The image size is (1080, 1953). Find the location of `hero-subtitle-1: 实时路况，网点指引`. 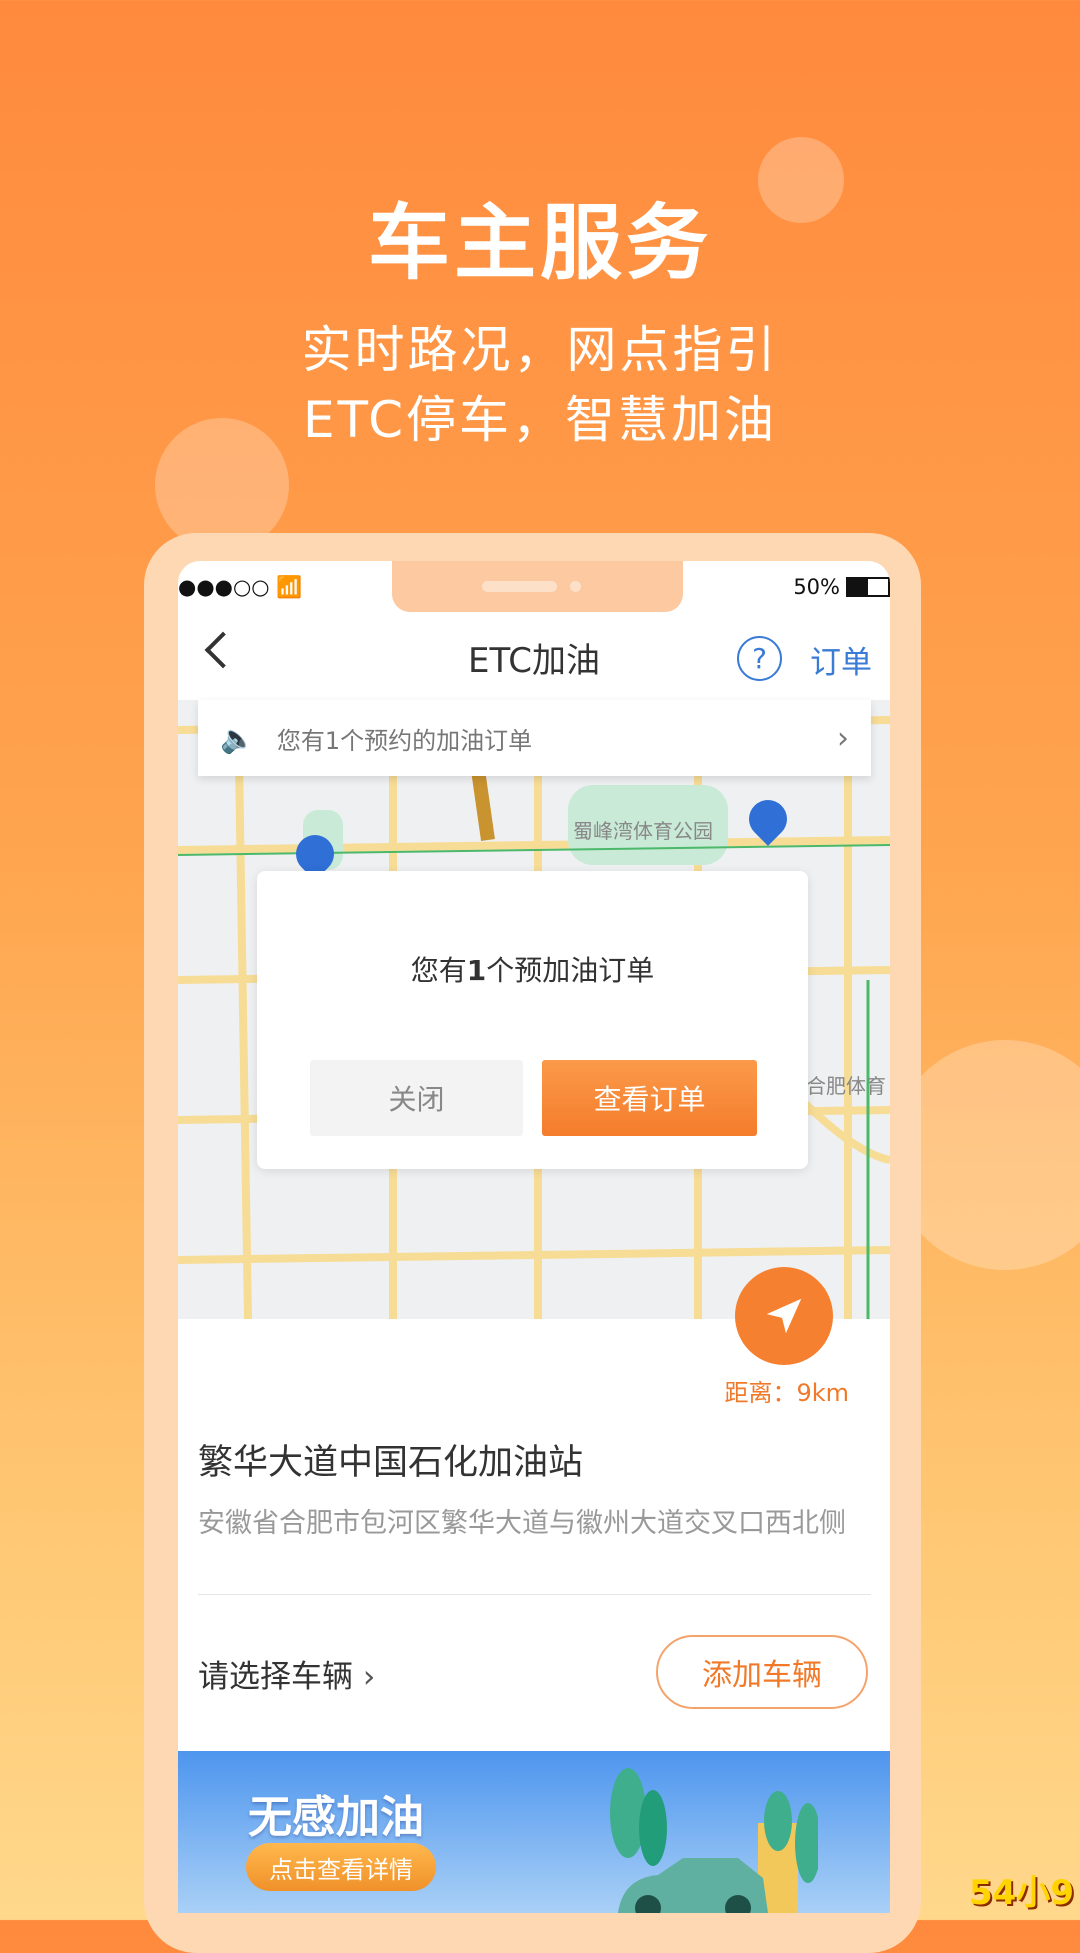

hero-subtitle-1: 实时路况，网点指引 is located at coordinates (540, 350).